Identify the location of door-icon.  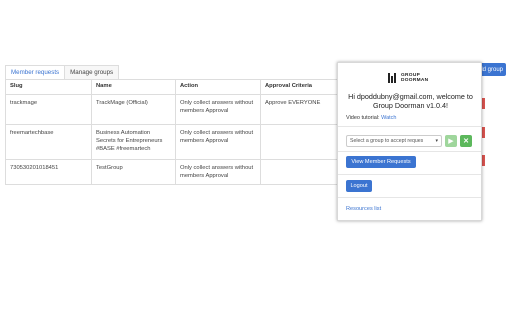
(393, 78).